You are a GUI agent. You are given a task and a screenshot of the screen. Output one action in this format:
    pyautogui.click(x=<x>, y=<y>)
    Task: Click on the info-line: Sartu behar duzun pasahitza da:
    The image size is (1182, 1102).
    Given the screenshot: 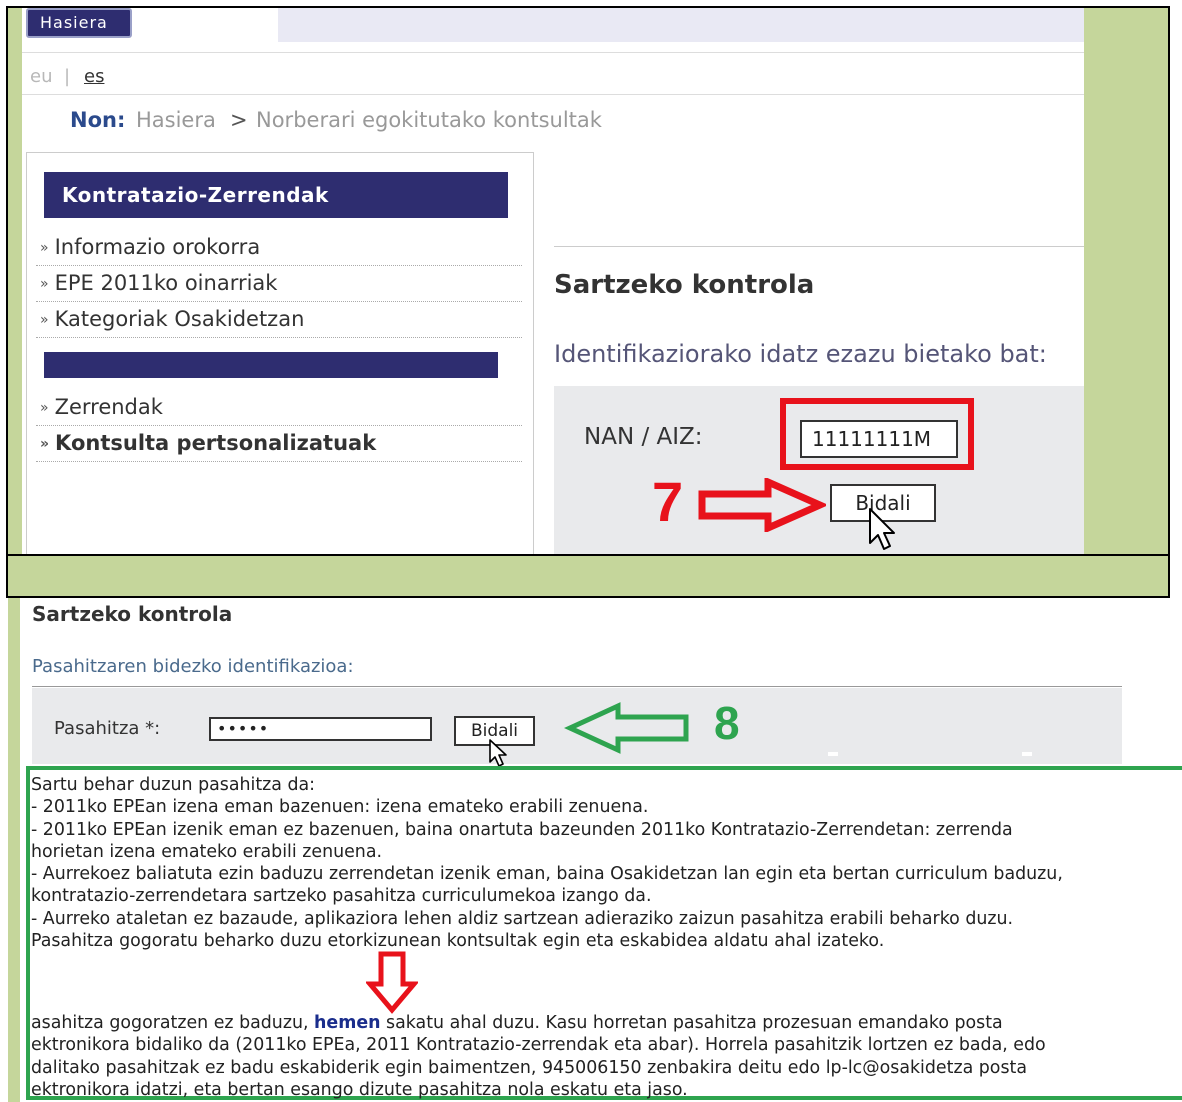 What is the action you would take?
    pyautogui.click(x=173, y=785)
    